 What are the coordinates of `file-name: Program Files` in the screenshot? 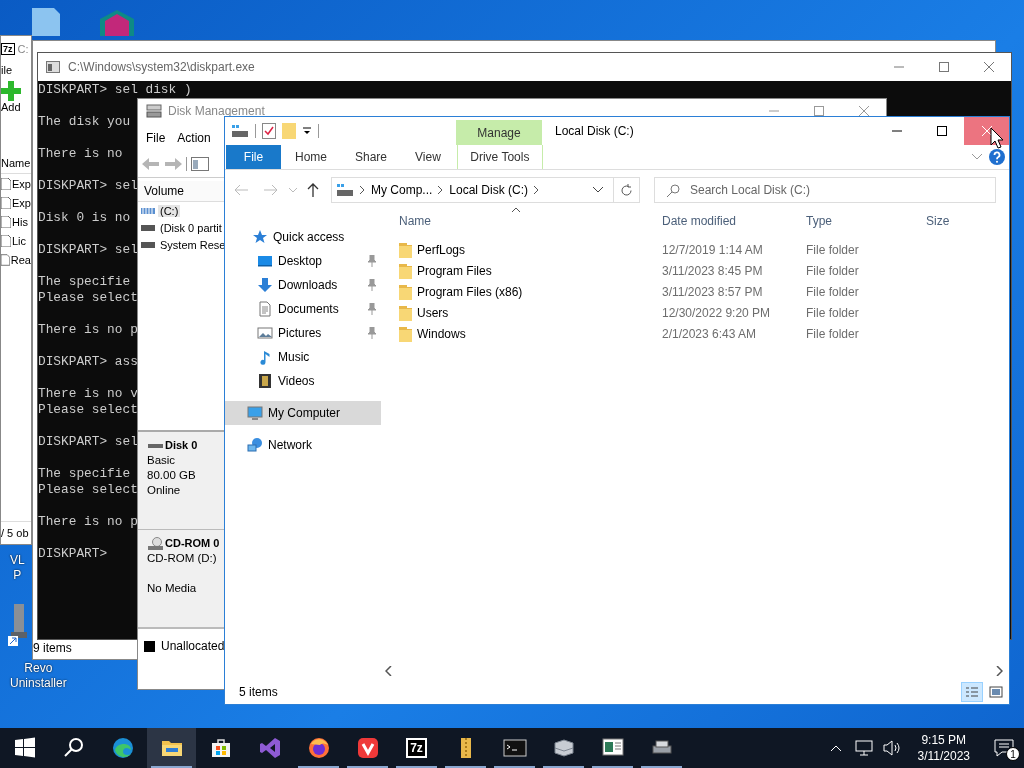 It's located at (454, 270).